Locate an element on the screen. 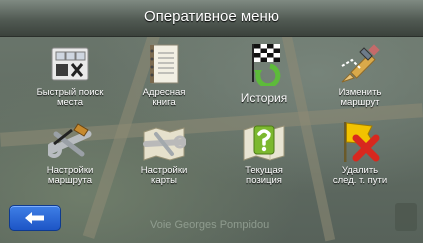 The height and width of the screenshot is (243, 423). map-settings-icon is located at coordinates (164, 144).